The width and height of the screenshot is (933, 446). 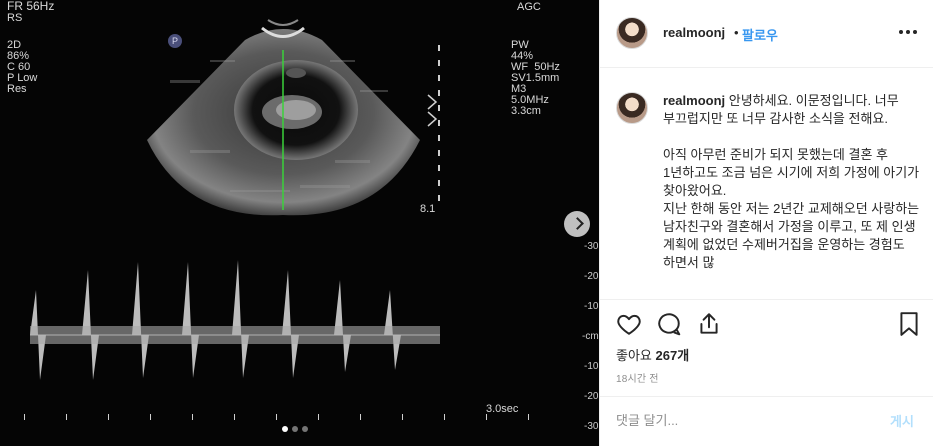 I want to click on likes-number: 267개, so click(x=672, y=355).